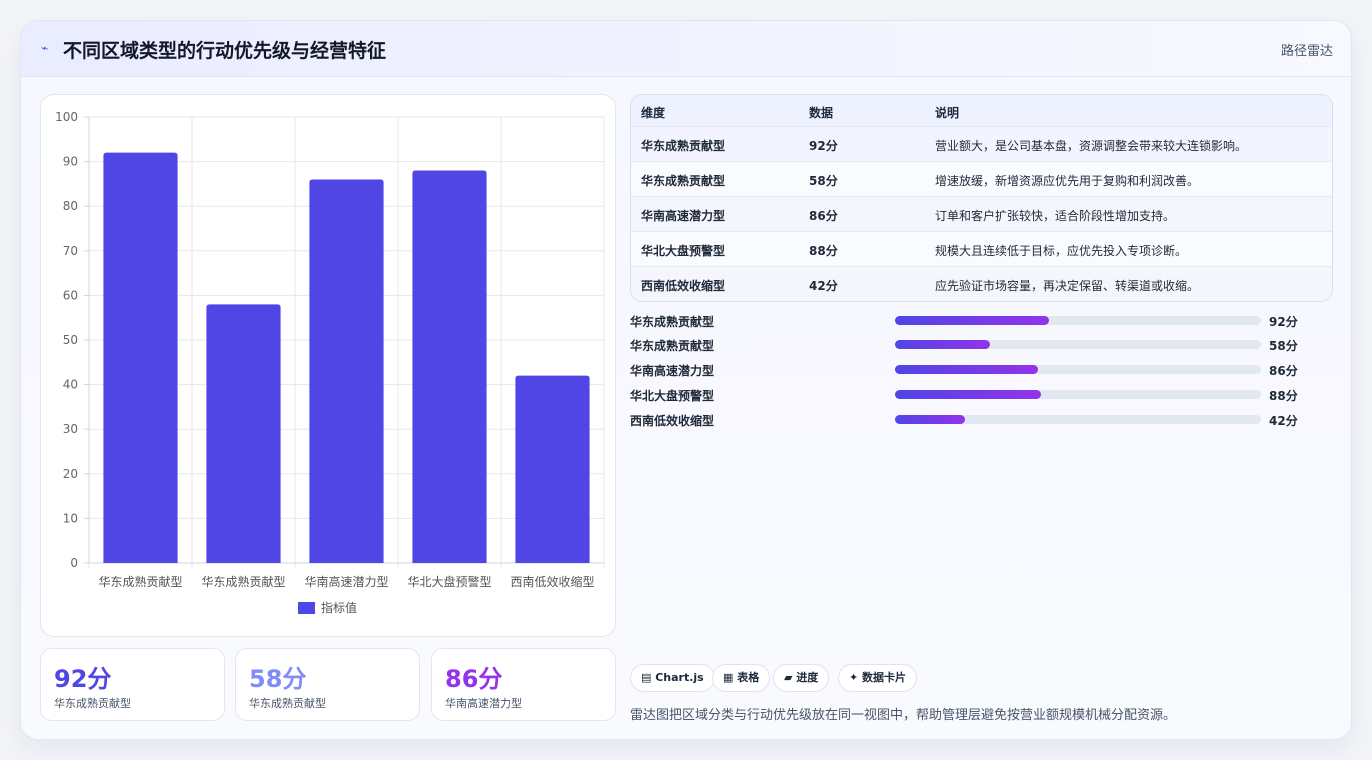 The image size is (1372, 760). I want to click on table-row: 华北大盘预警型 88分 规模大且连续低于目标，应优先投入专项诊断。, so click(981, 249).